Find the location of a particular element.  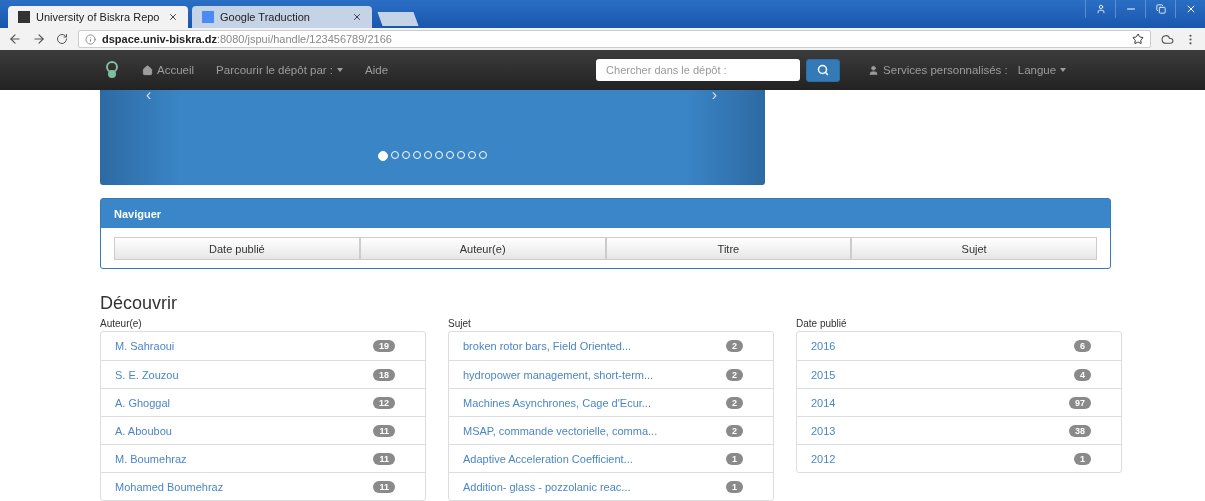

facet-title: Sujet is located at coordinates (460, 323).